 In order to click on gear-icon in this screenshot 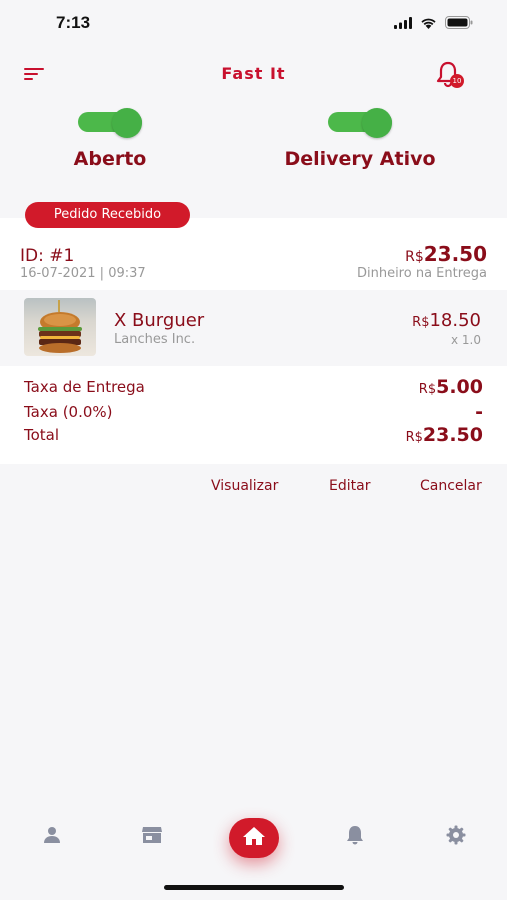, I will do `click(456, 837)`.